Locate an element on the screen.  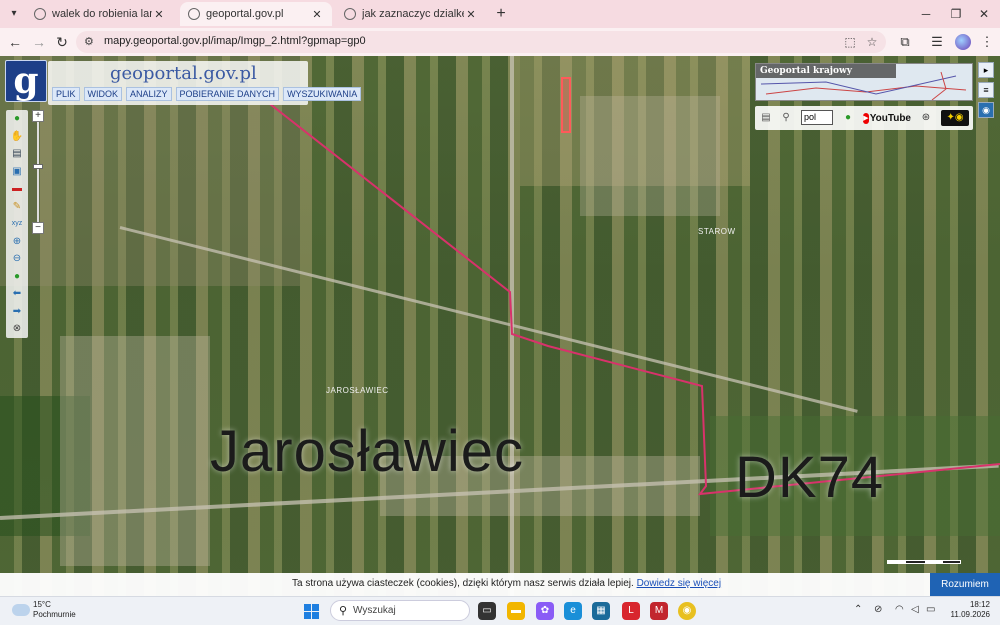
previous-view-arrow-icon: ⬅ is located at coordinates (17, 294).